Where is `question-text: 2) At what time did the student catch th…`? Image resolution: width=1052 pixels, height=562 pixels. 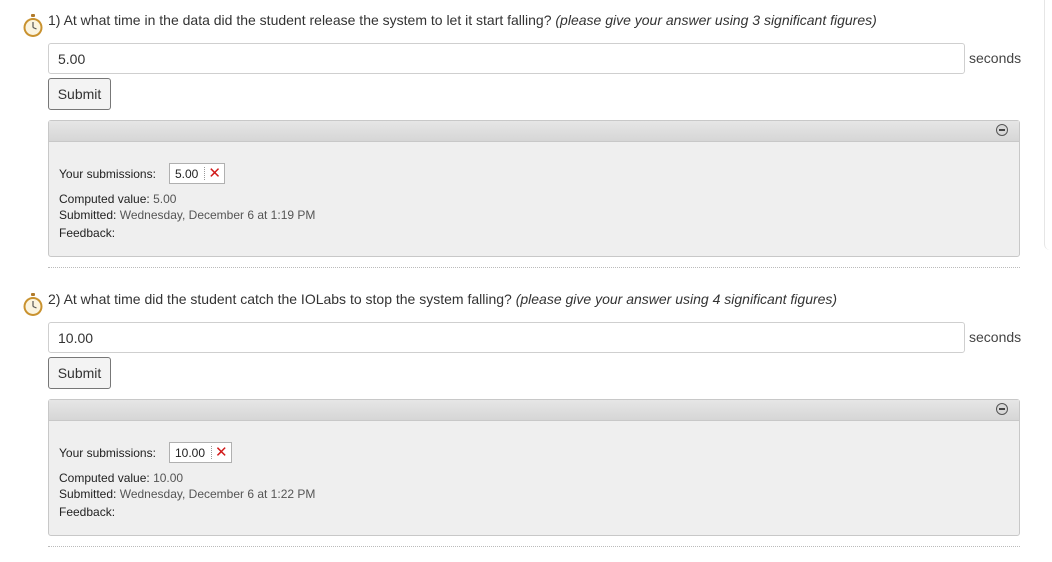
question-text: 2) At what time did the student catch th… is located at coordinates (442, 299).